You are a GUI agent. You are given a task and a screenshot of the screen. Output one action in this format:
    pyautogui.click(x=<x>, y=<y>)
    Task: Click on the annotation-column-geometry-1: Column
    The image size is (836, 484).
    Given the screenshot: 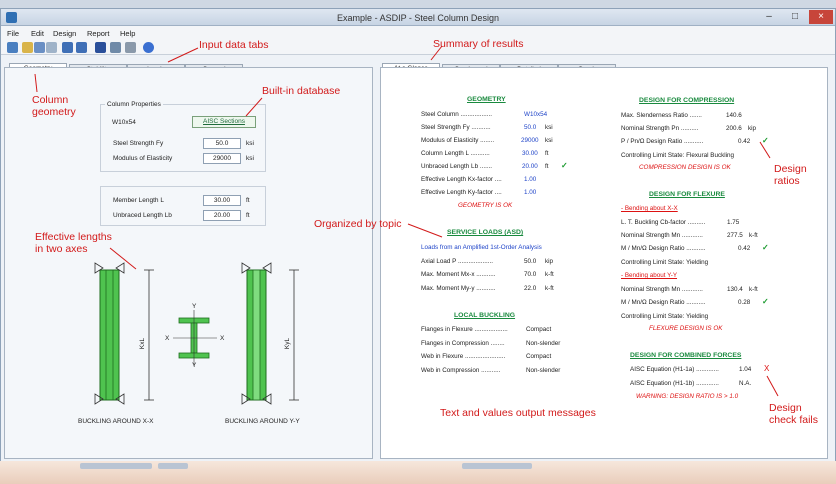 What is the action you would take?
    pyautogui.click(x=50, y=100)
    